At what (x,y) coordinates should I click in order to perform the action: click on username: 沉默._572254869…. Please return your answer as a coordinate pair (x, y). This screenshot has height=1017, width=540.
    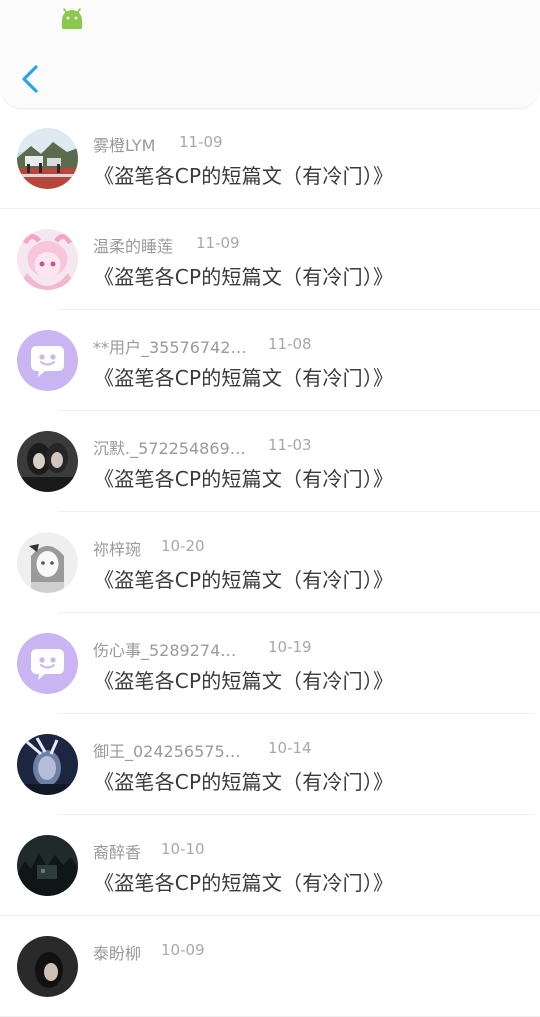
    Looking at the image, I should click on (169, 447).